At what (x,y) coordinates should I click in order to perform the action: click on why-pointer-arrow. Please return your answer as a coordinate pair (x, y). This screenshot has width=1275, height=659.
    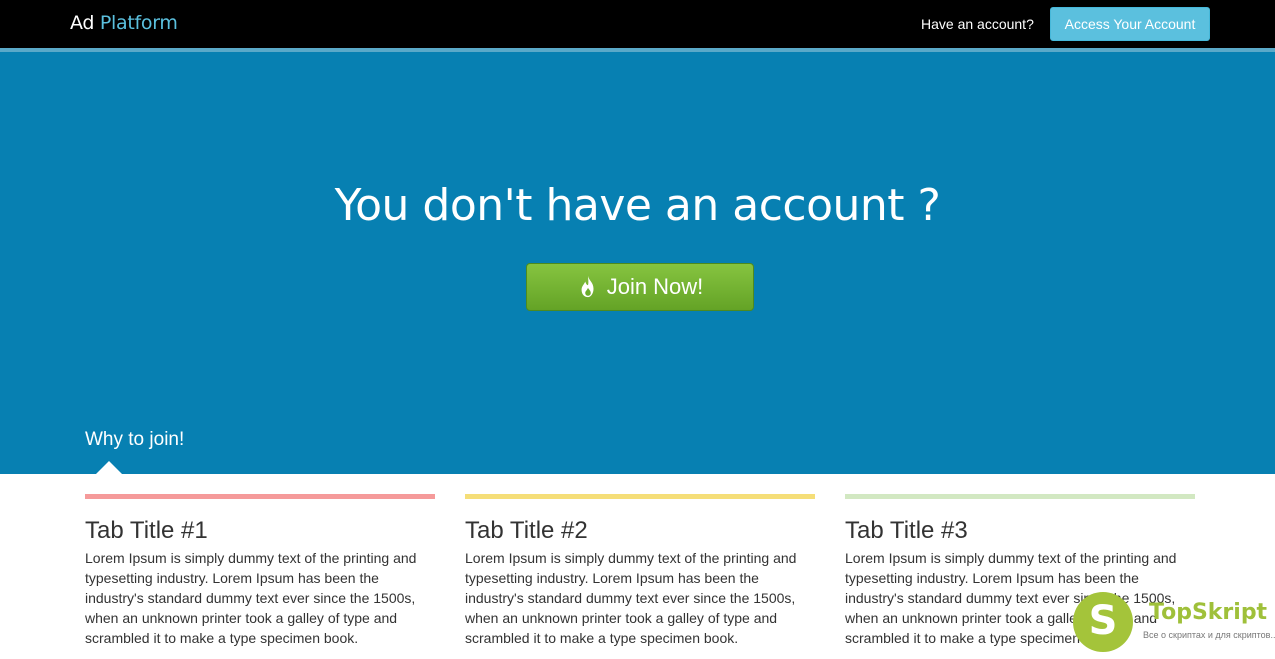
    Looking at the image, I should click on (109, 467).